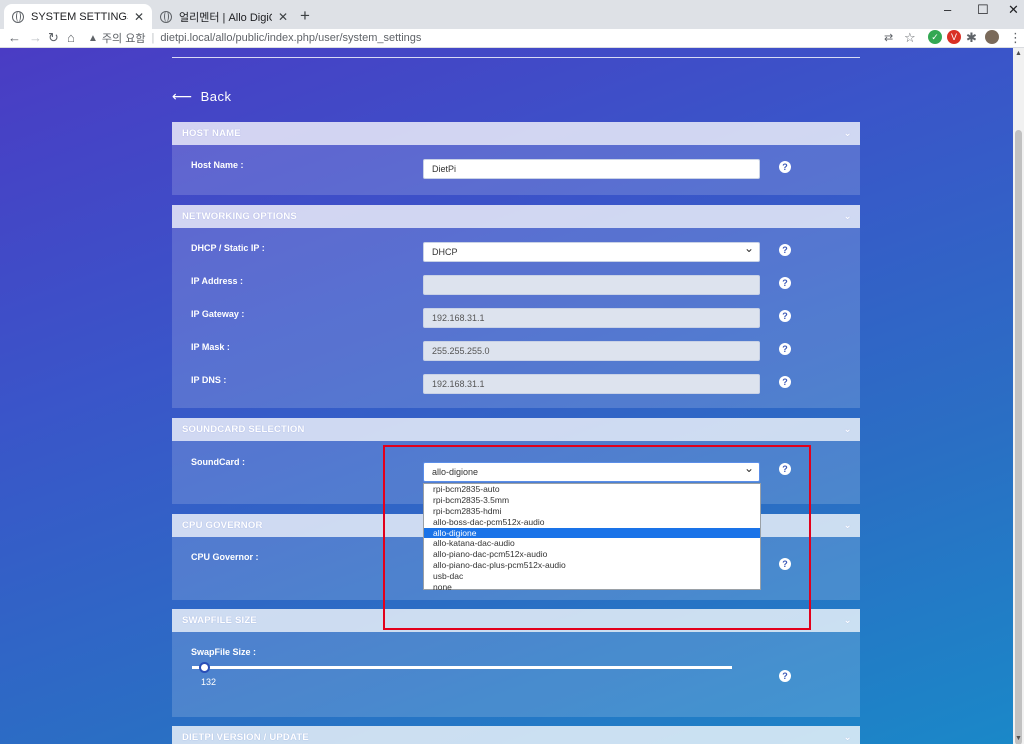  Describe the element at coordinates (239, 216) in the screenshot. I see `panel-title: NETWORKING OPTIONS` at that location.